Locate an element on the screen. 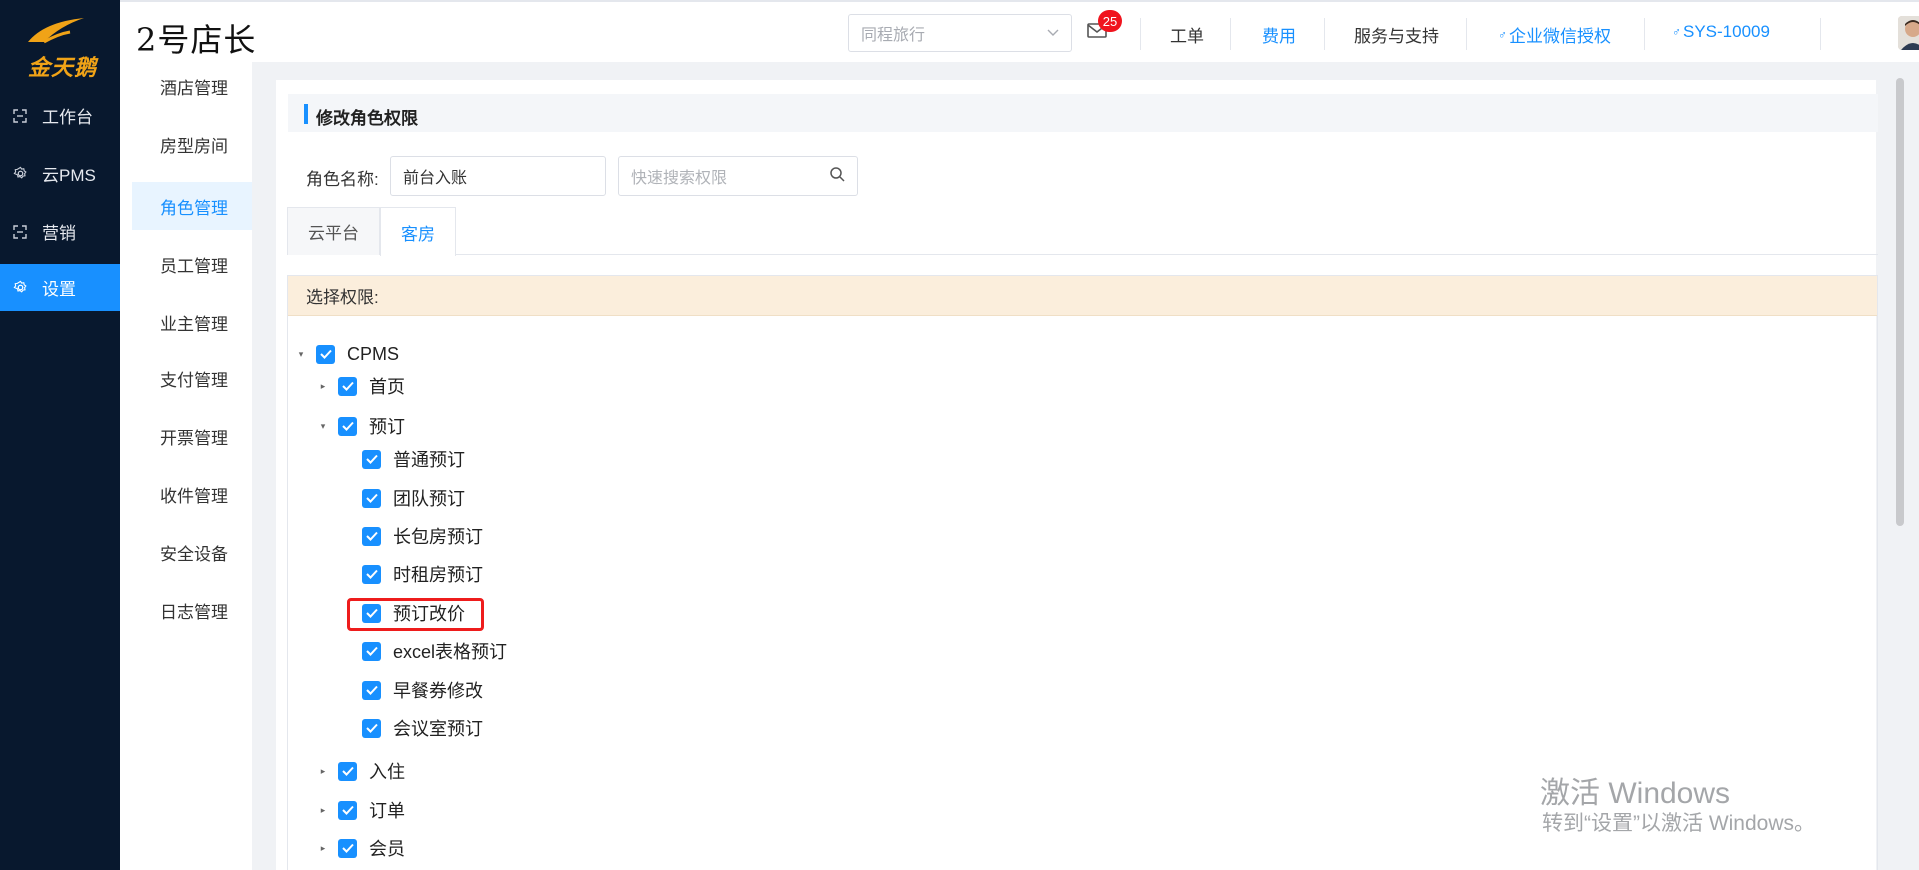  role-name-input: 前台入账 is located at coordinates (498, 176).